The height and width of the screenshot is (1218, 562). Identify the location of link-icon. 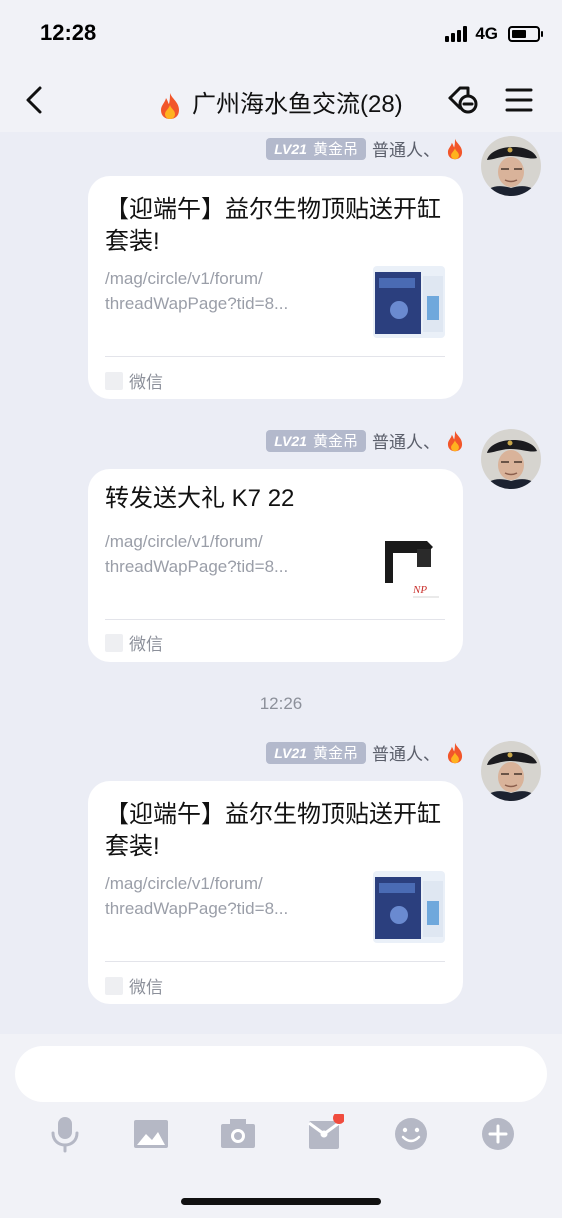
(463, 100).